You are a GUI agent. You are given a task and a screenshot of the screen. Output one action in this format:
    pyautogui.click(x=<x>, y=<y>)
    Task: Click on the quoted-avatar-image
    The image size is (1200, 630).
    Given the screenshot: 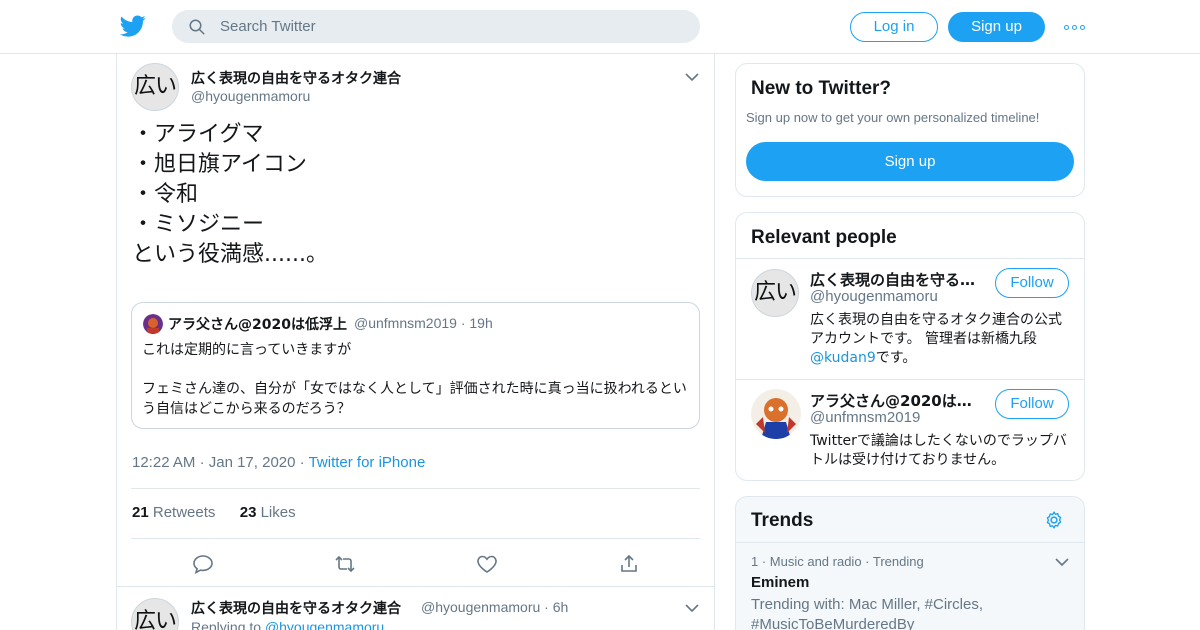 What is the action you would take?
    pyautogui.click(x=153, y=324)
    